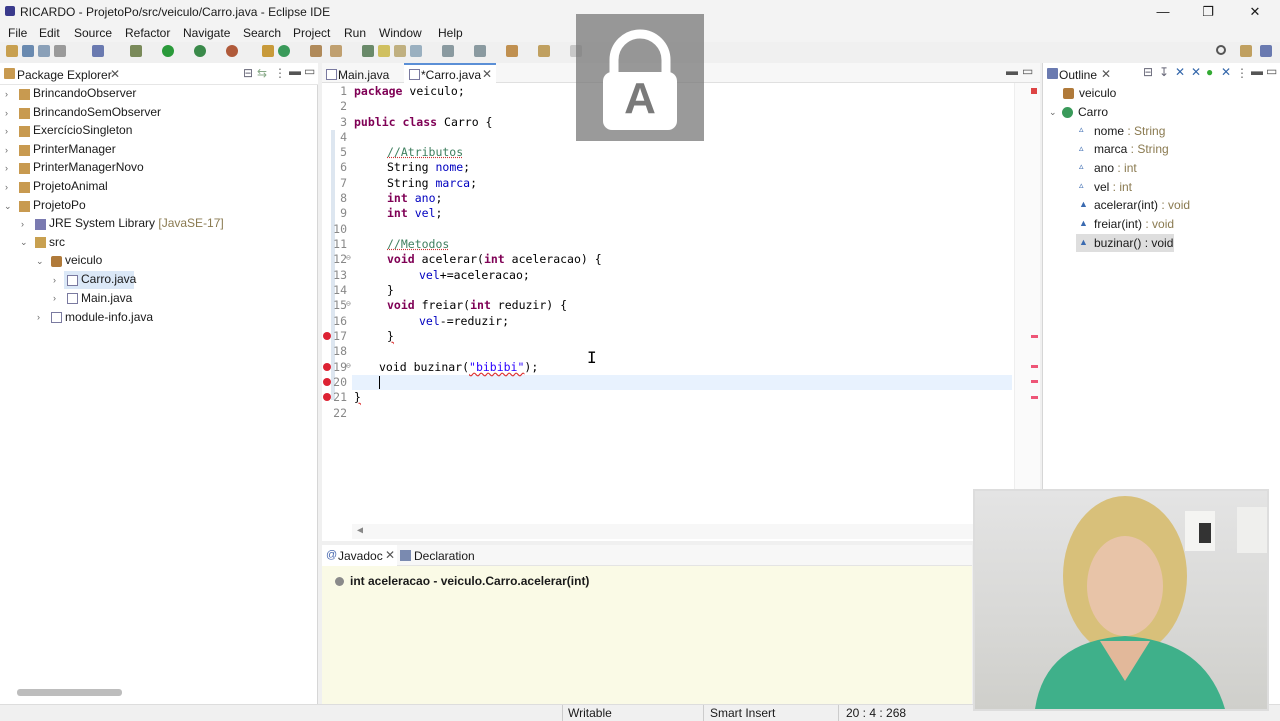 Image resolution: width=1280 pixels, height=721 pixels. I want to click on prev-annotation-icon, so click(480, 51).